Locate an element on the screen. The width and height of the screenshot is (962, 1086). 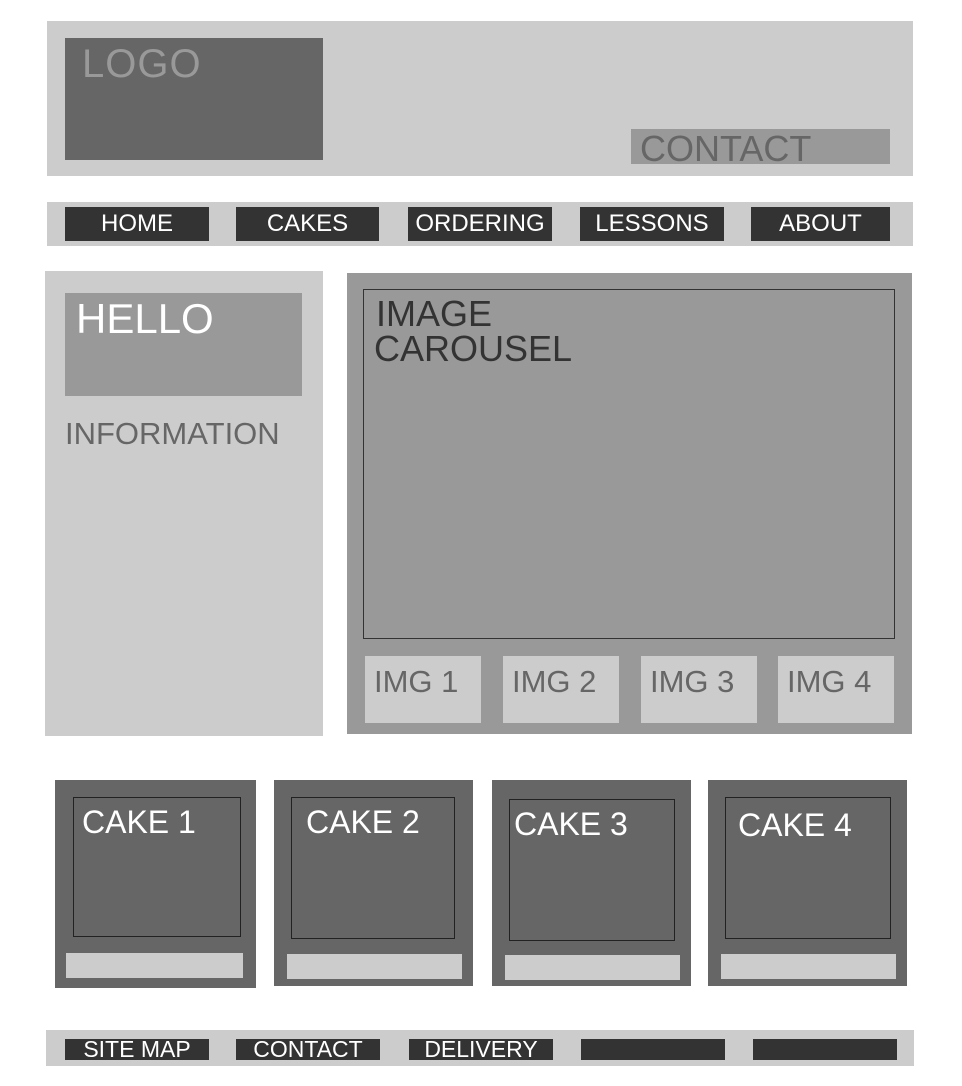
nav-lessons-button: LESSONS is located at coordinates (652, 224).